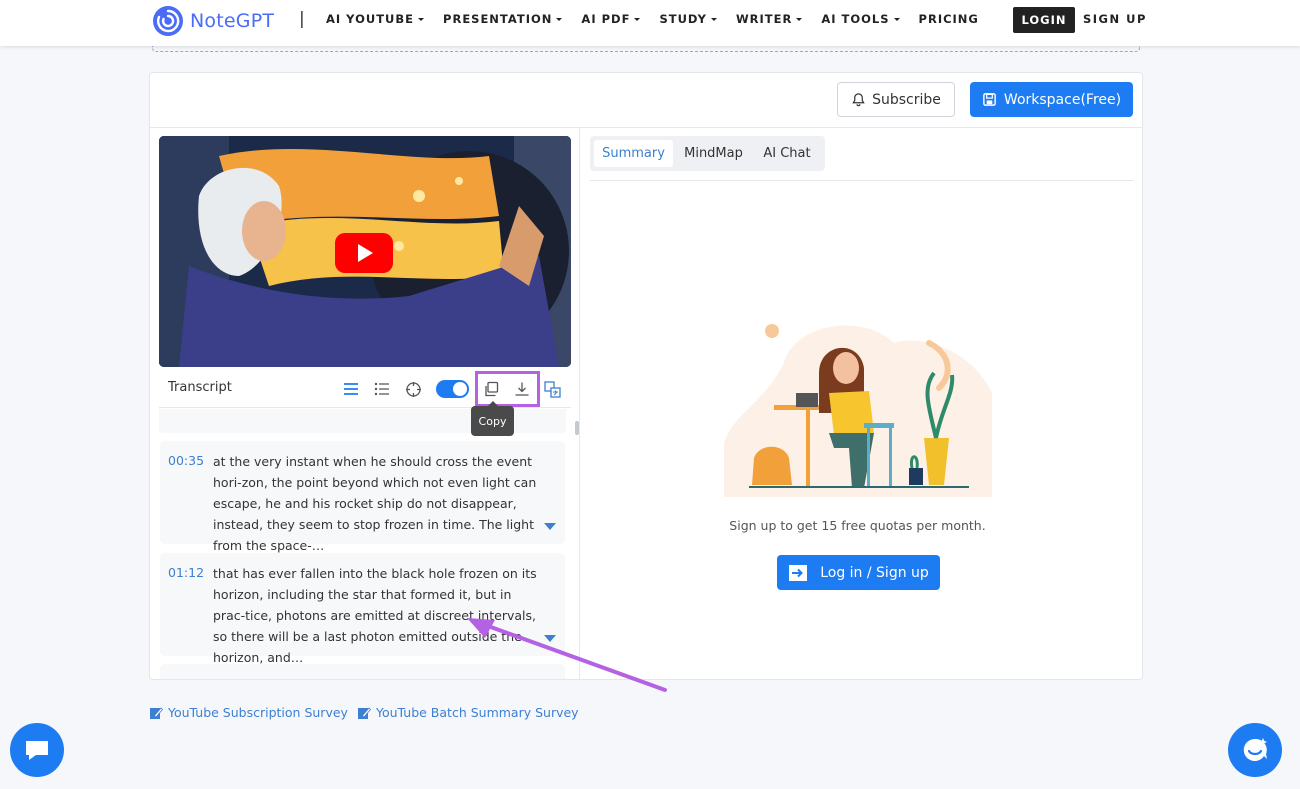  Describe the element at coordinates (855, 19) in the screenshot. I see `nav-item-label: AI TOOLS` at that location.